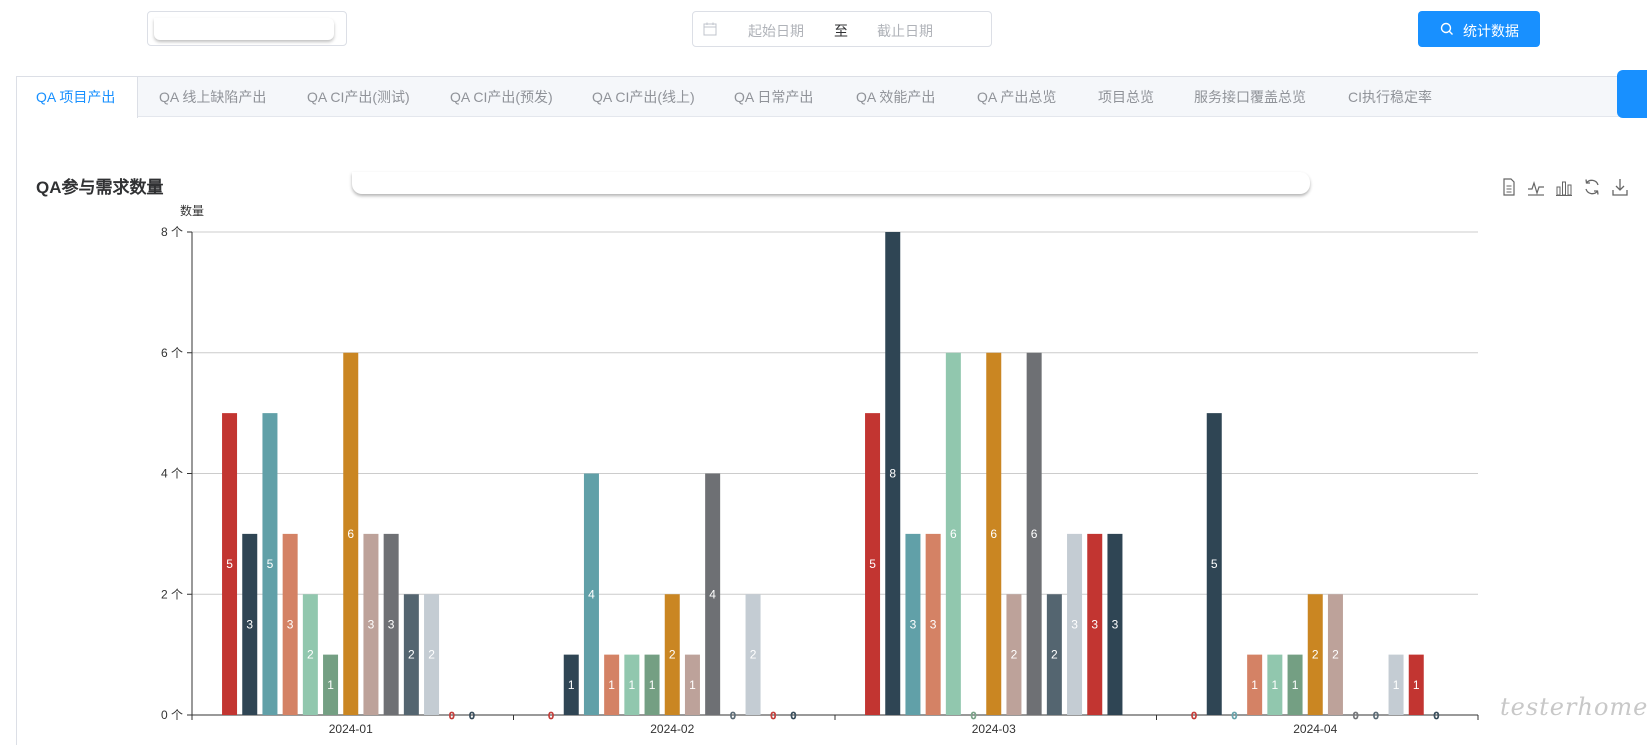 The width and height of the screenshot is (1647, 745). I want to click on y-tick-label: 4 个, so click(172, 474).